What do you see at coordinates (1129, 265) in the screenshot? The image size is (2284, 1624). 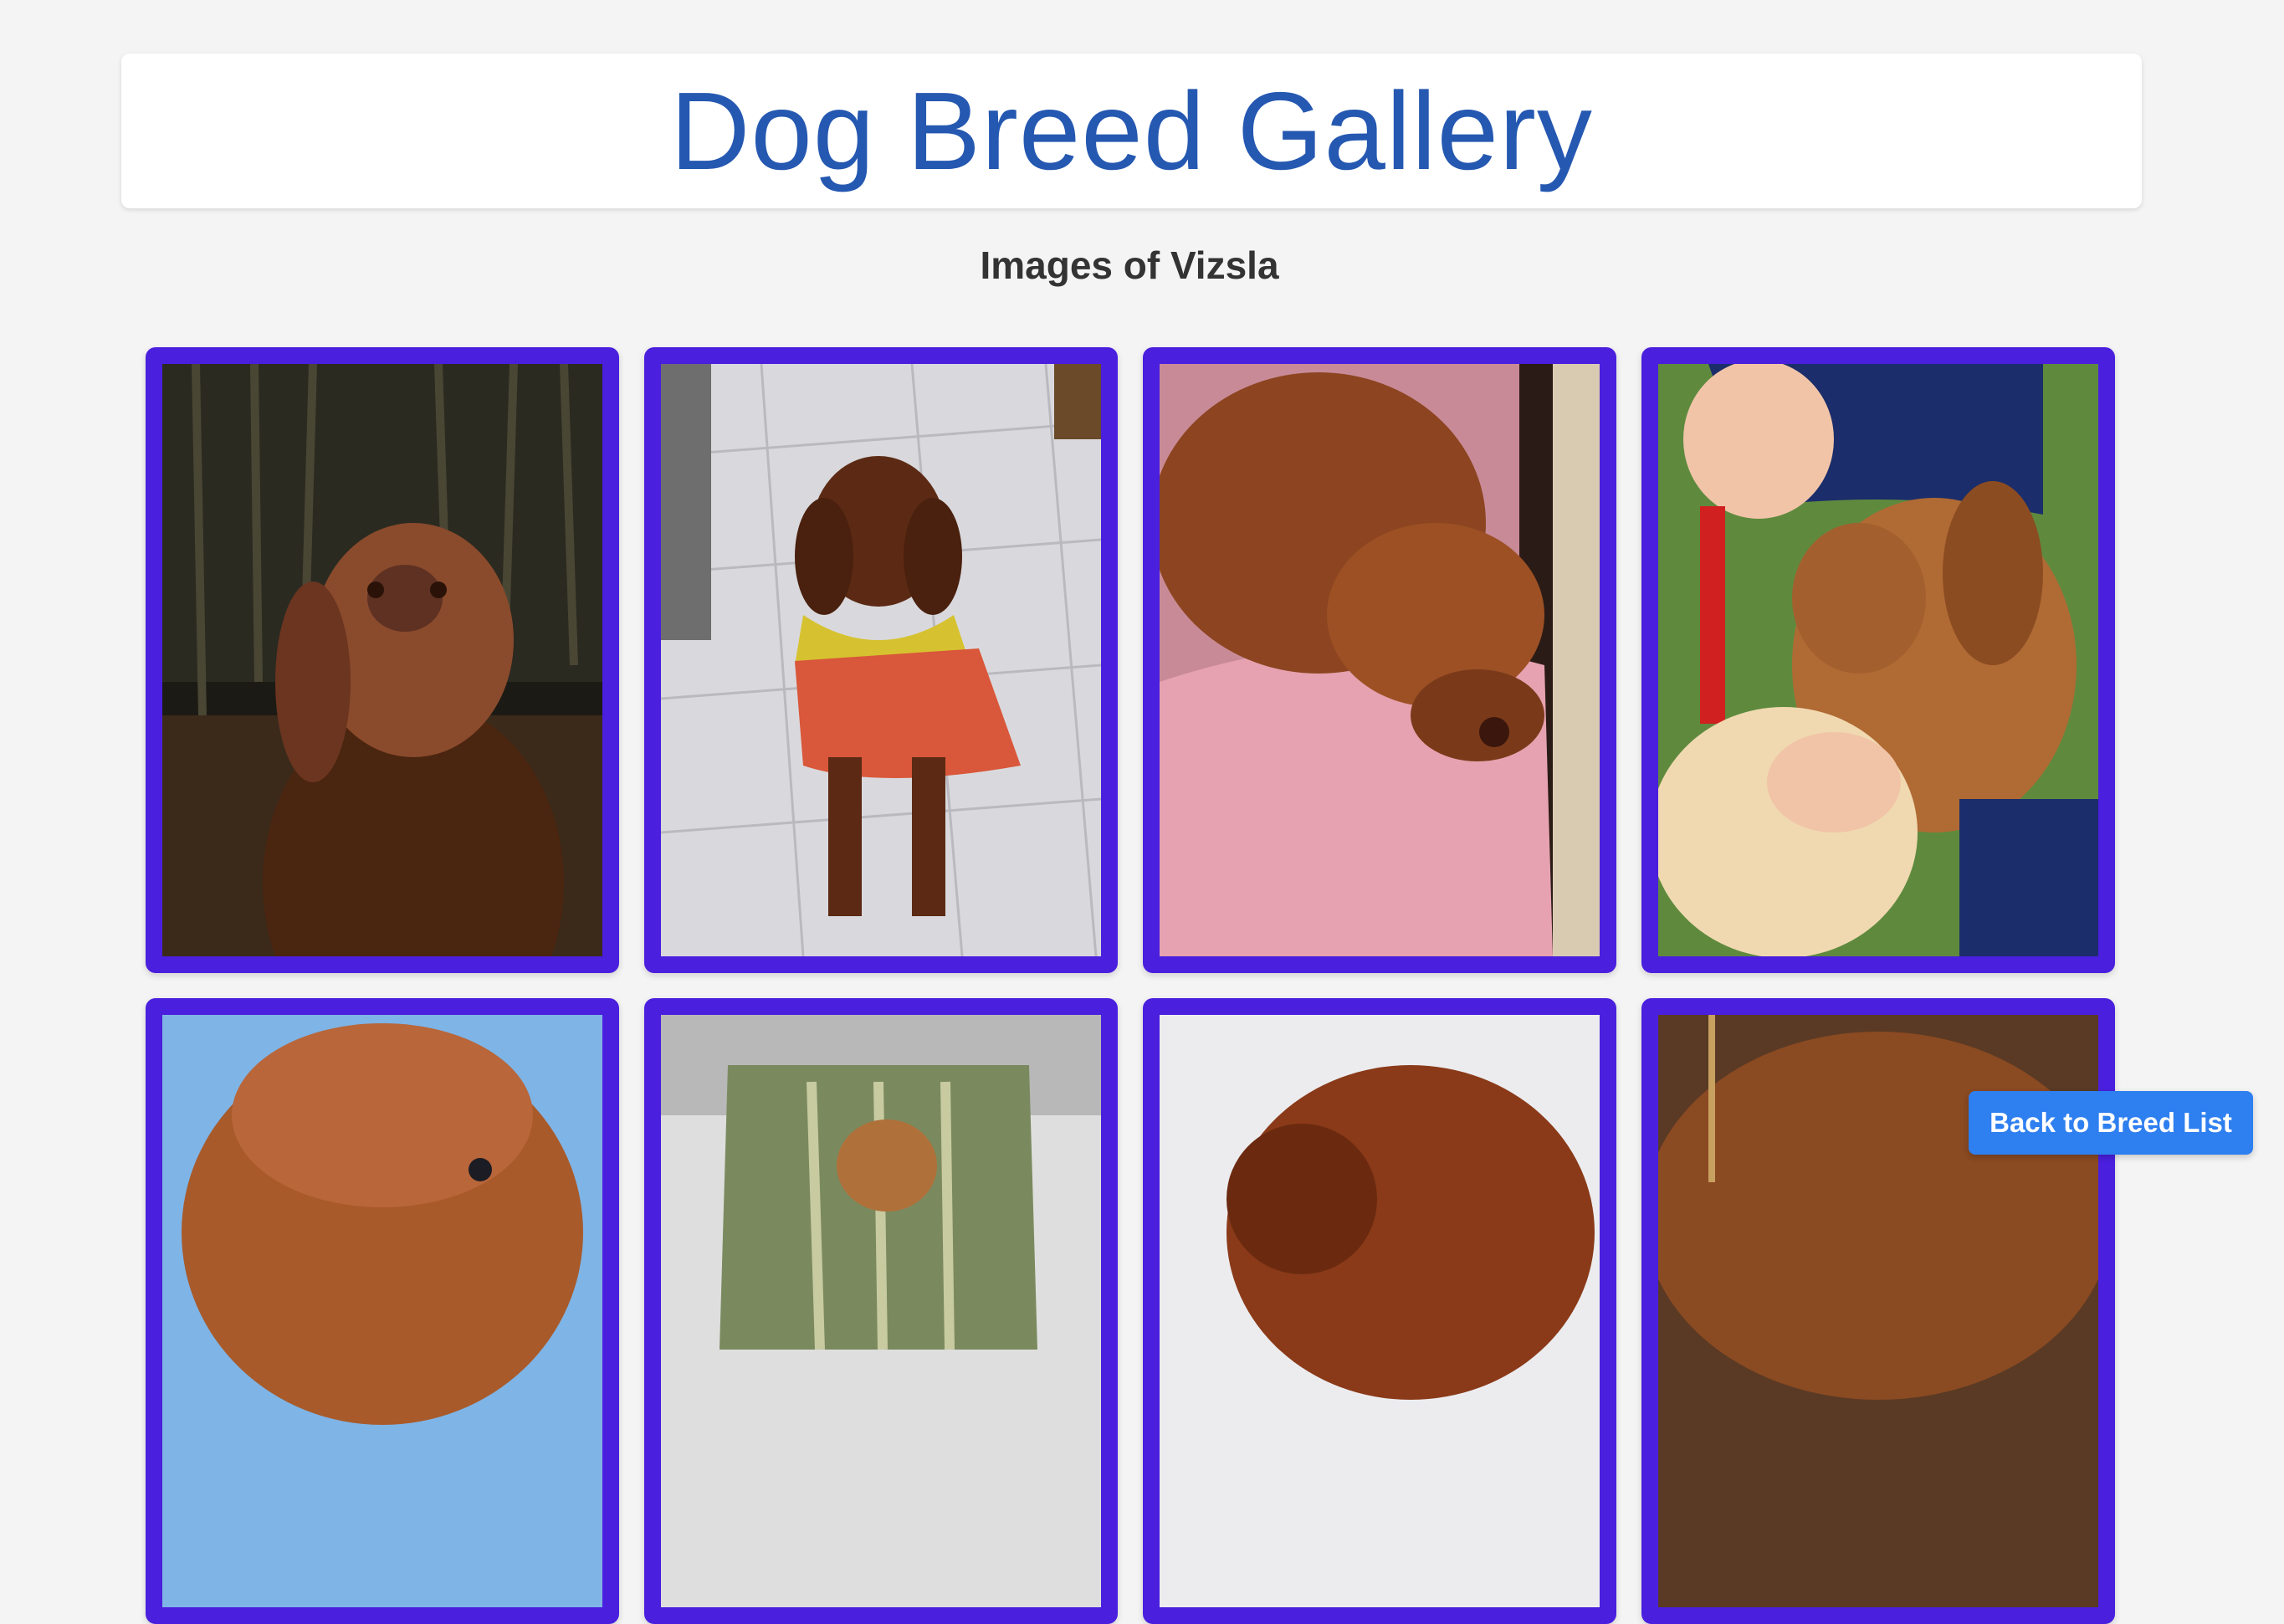 I see `gallery-subtitle: Images of Vizsla` at bounding box center [1129, 265].